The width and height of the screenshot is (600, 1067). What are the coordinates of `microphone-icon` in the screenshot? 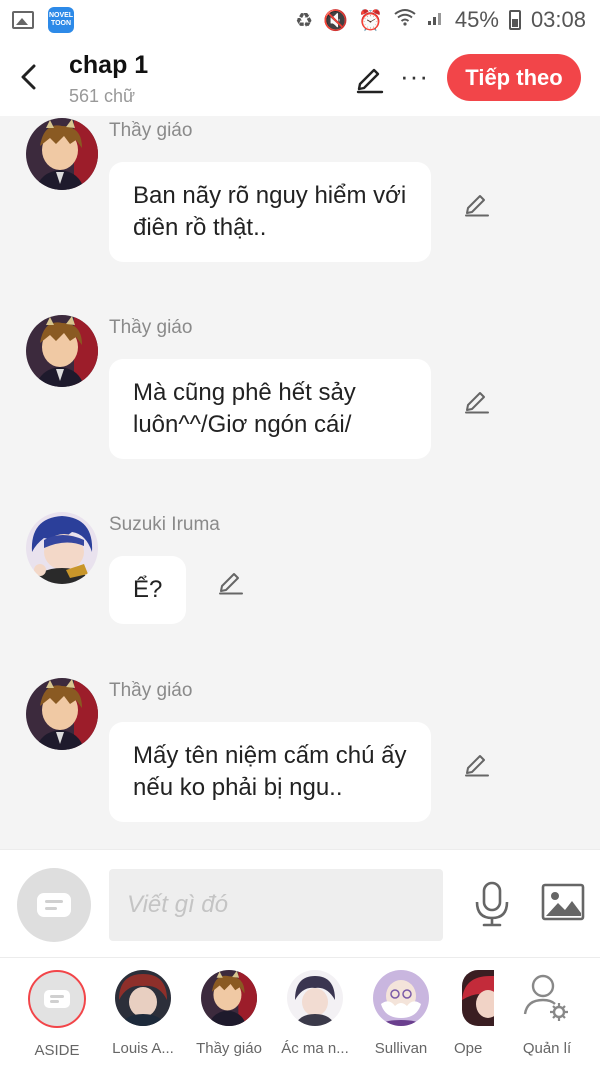 It's located at (492, 904).